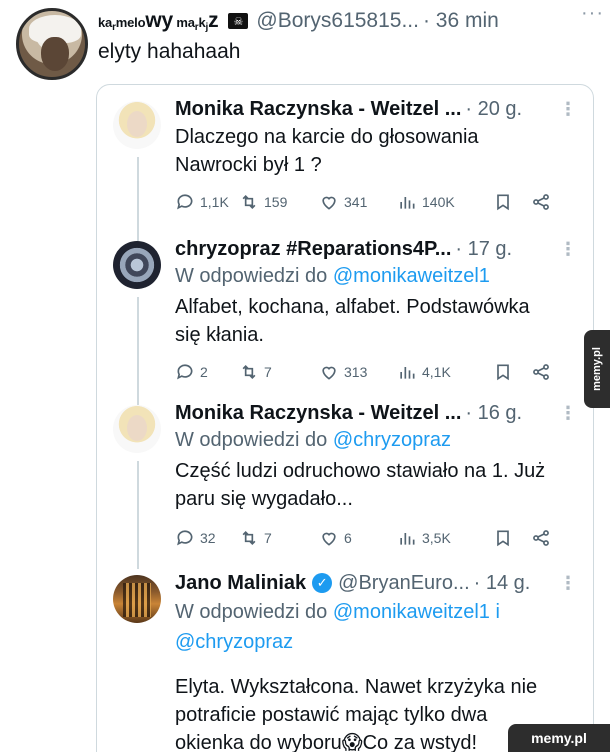  Describe the element at coordinates (358, 202) in the screenshot. I see `like-button: 341` at that location.